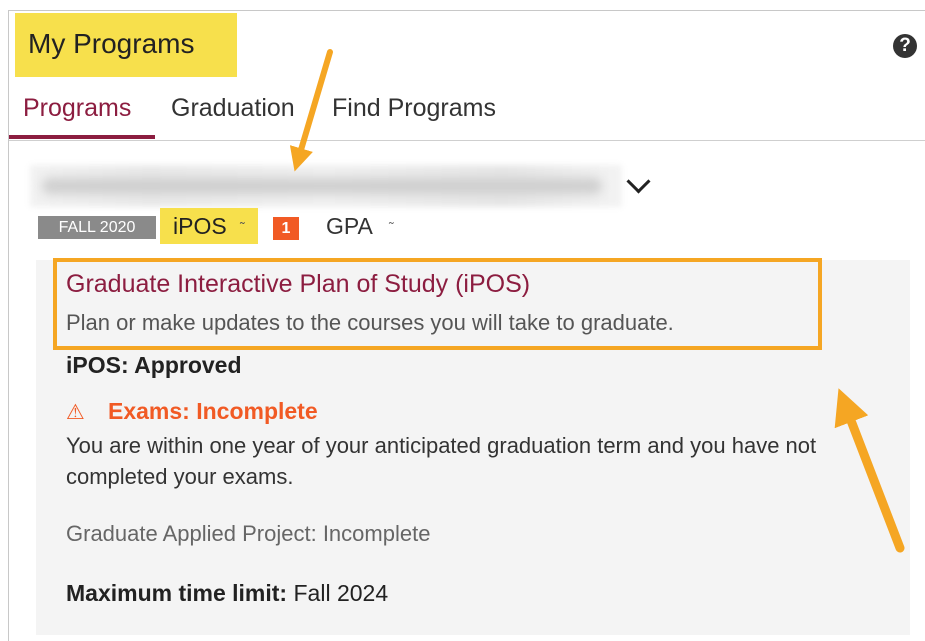  I want to click on ipos-dropdown: iPOS, so click(200, 226).